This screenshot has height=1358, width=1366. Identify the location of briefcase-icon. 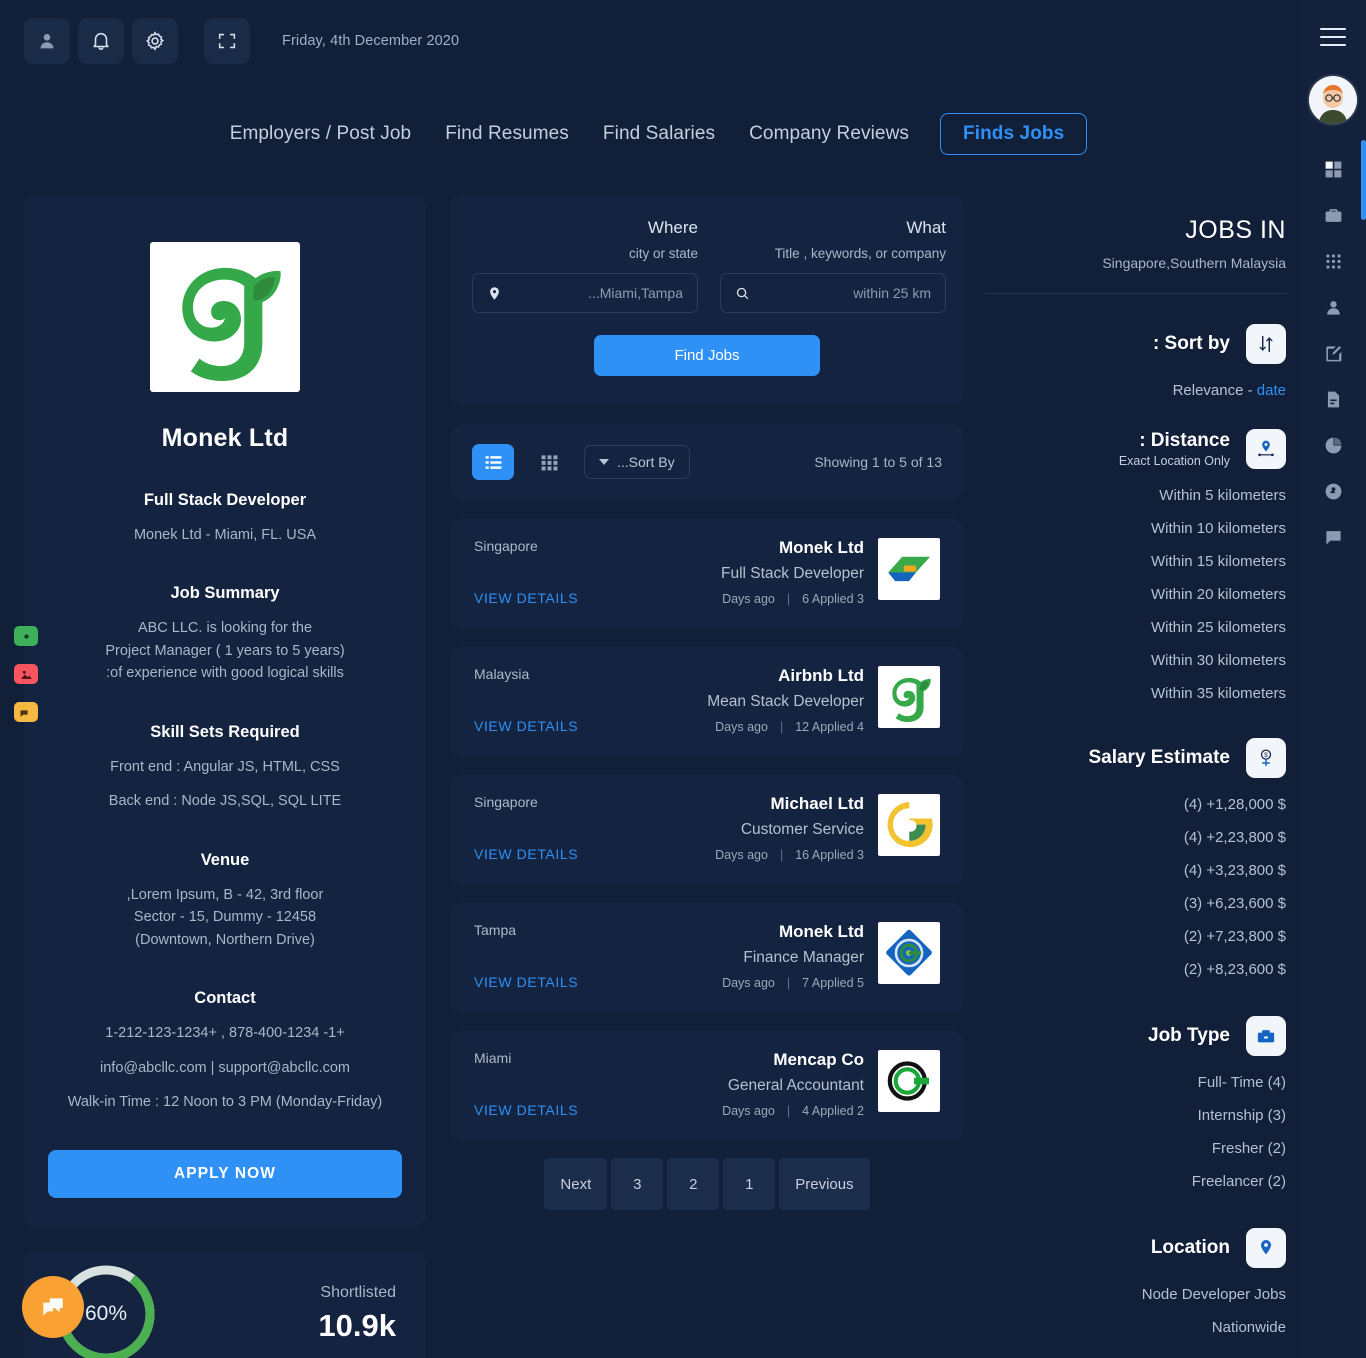
(1266, 1036).